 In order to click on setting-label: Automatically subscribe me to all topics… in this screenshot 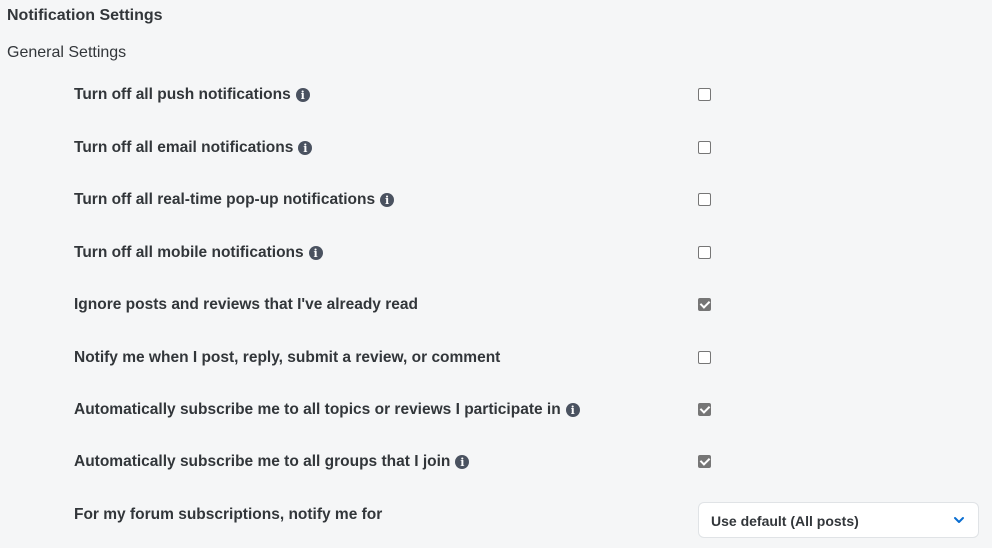, I will do `click(327, 410)`.